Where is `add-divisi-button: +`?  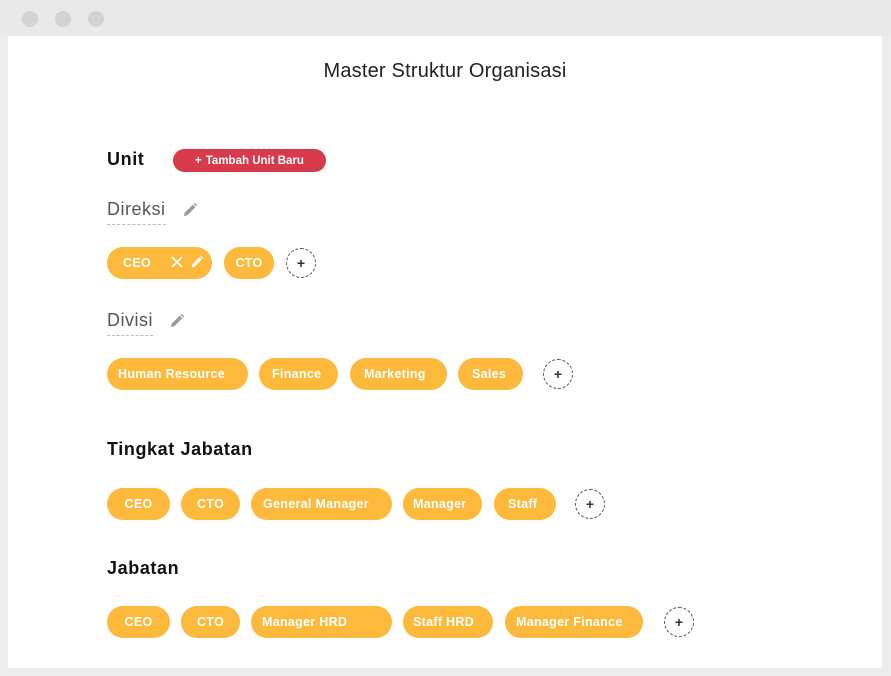
add-divisi-button: + is located at coordinates (558, 374).